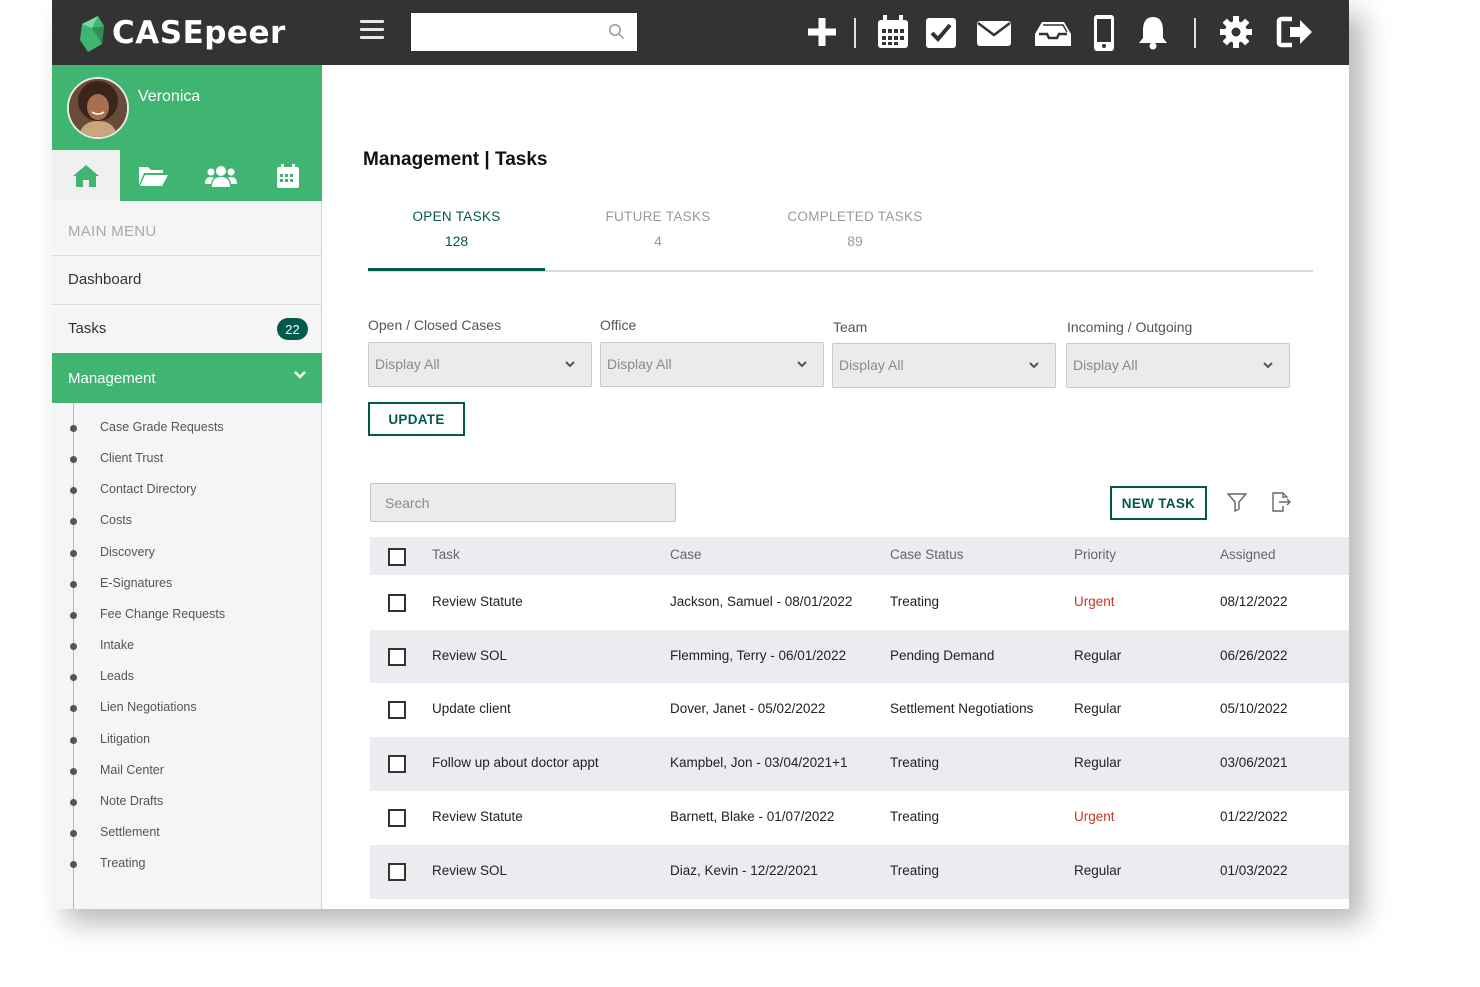 This screenshot has height=987, width=1480. I want to click on cell-task: Follow up about doctor appt, so click(515, 762).